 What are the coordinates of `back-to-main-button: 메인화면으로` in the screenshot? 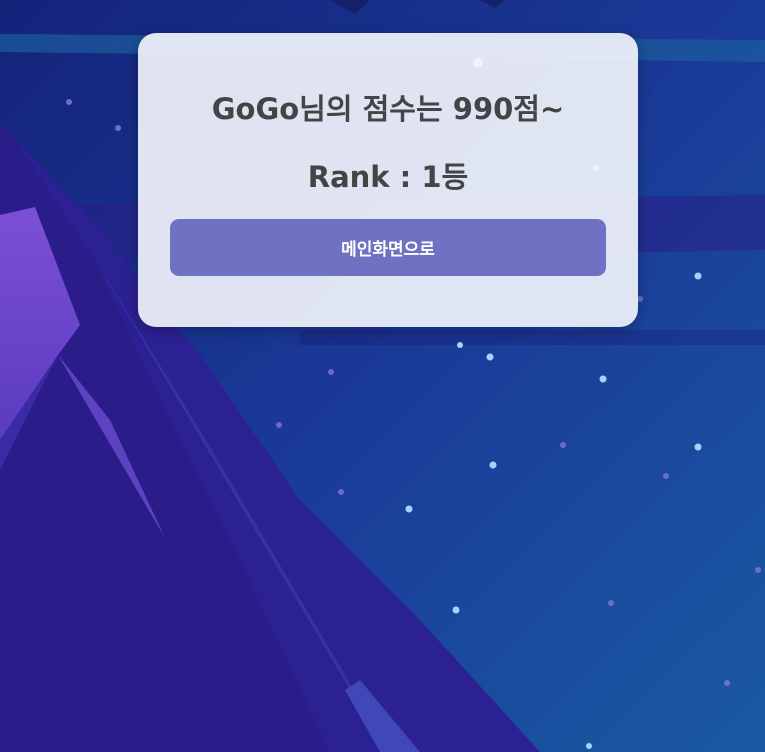 It's located at (388, 247).